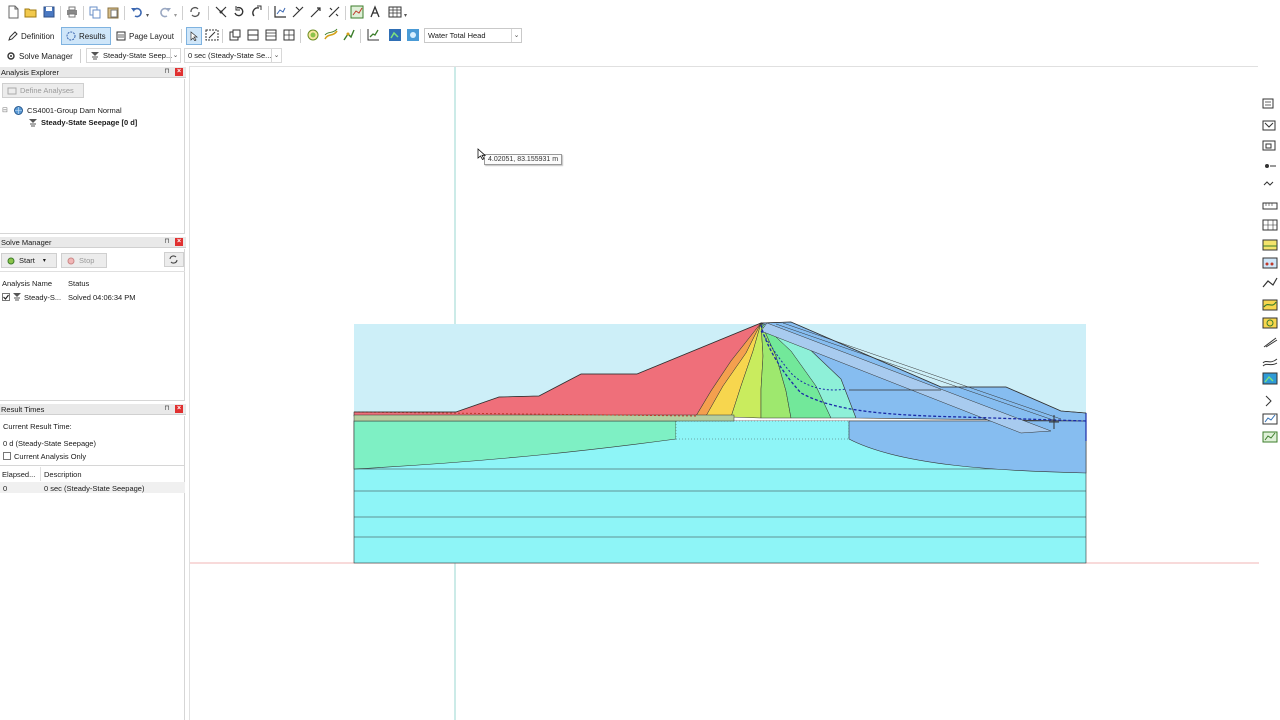 Image resolution: width=1280 pixels, height=720 pixels. I want to click on color-map-icon, so click(1270, 378).